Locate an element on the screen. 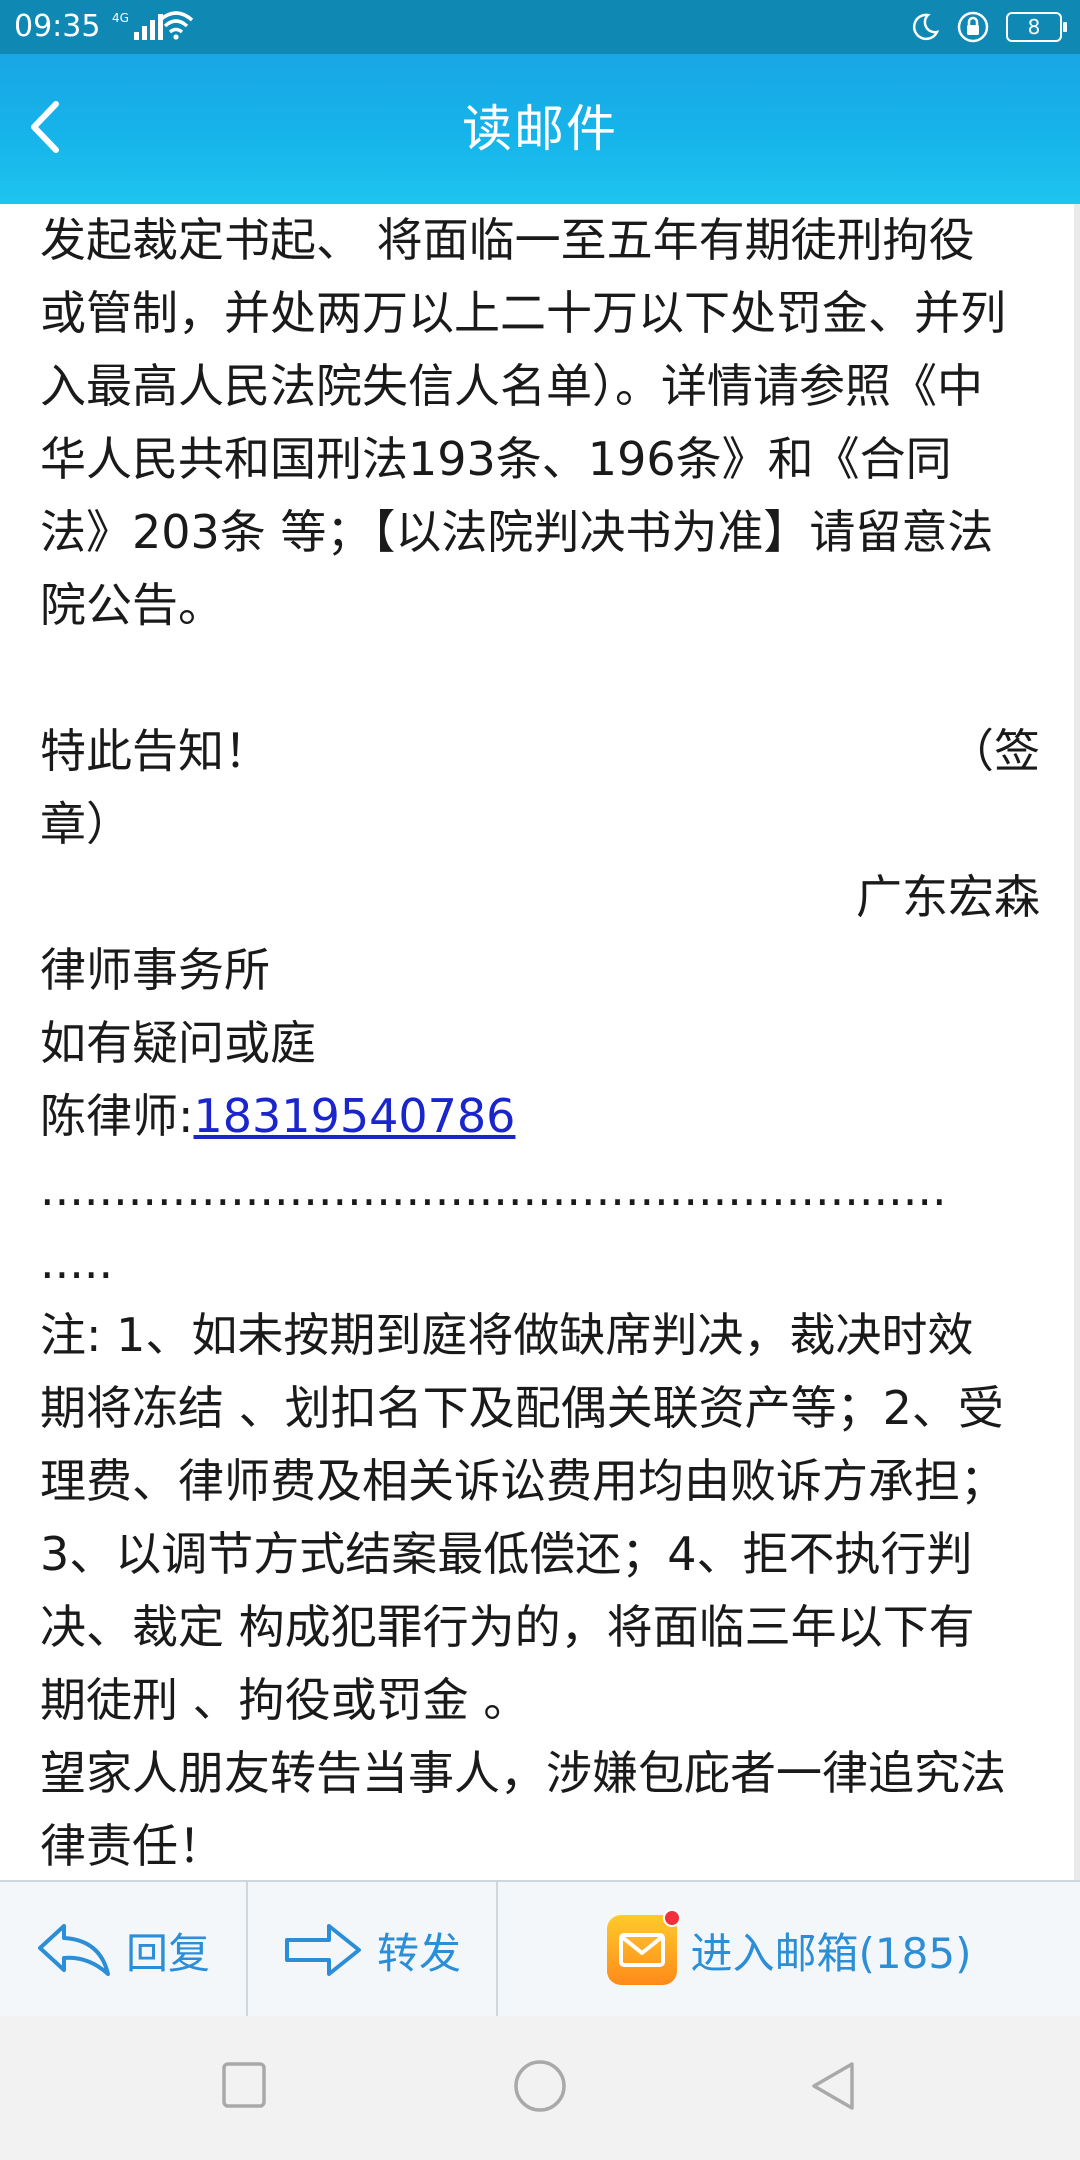 Image resolution: width=1080 pixels, height=2160 pixels. body-line-5: 法》203条 等；【以法院判决书为准】请留意法 is located at coordinates (517, 532).